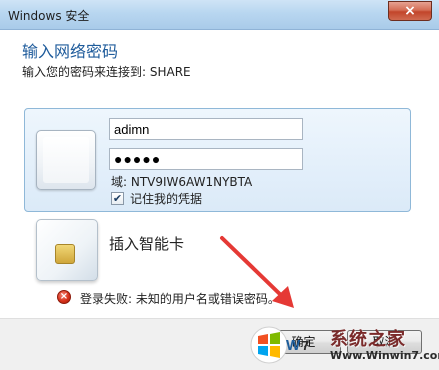 The height and width of the screenshot is (370, 439). What do you see at coordinates (49, 16) in the screenshot?
I see `window-title: Windows 安全` at bounding box center [49, 16].